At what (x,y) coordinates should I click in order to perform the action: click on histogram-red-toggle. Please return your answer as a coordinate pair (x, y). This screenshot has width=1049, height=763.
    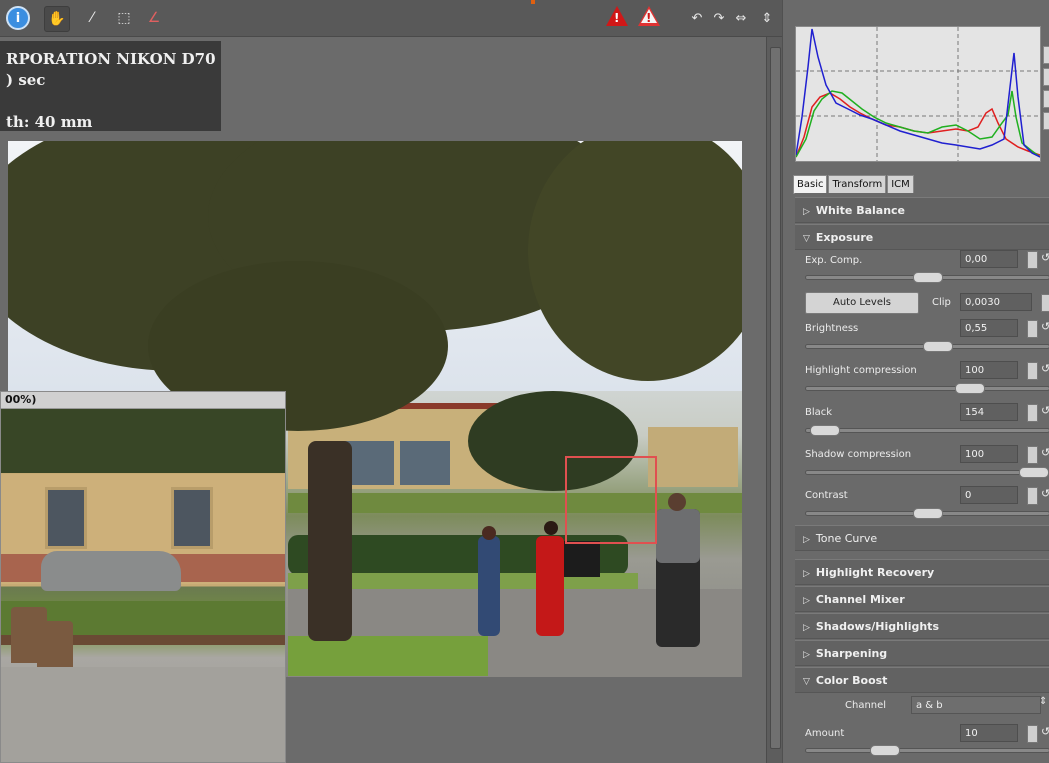
    Looking at the image, I should click on (1046, 55).